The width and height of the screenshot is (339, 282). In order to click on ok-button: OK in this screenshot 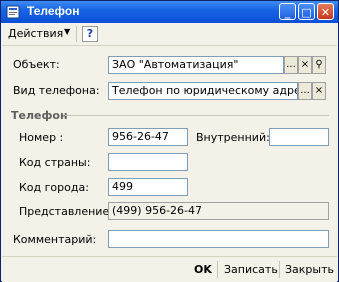, I will do `click(203, 269)`.